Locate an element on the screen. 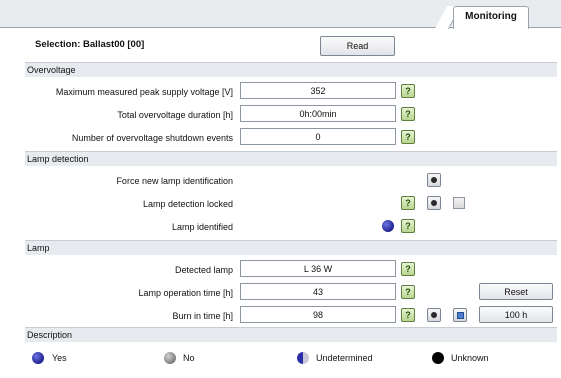 This screenshot has width=561, height=378. legend-yes-label: Yes is located at coordinates (59, 358).